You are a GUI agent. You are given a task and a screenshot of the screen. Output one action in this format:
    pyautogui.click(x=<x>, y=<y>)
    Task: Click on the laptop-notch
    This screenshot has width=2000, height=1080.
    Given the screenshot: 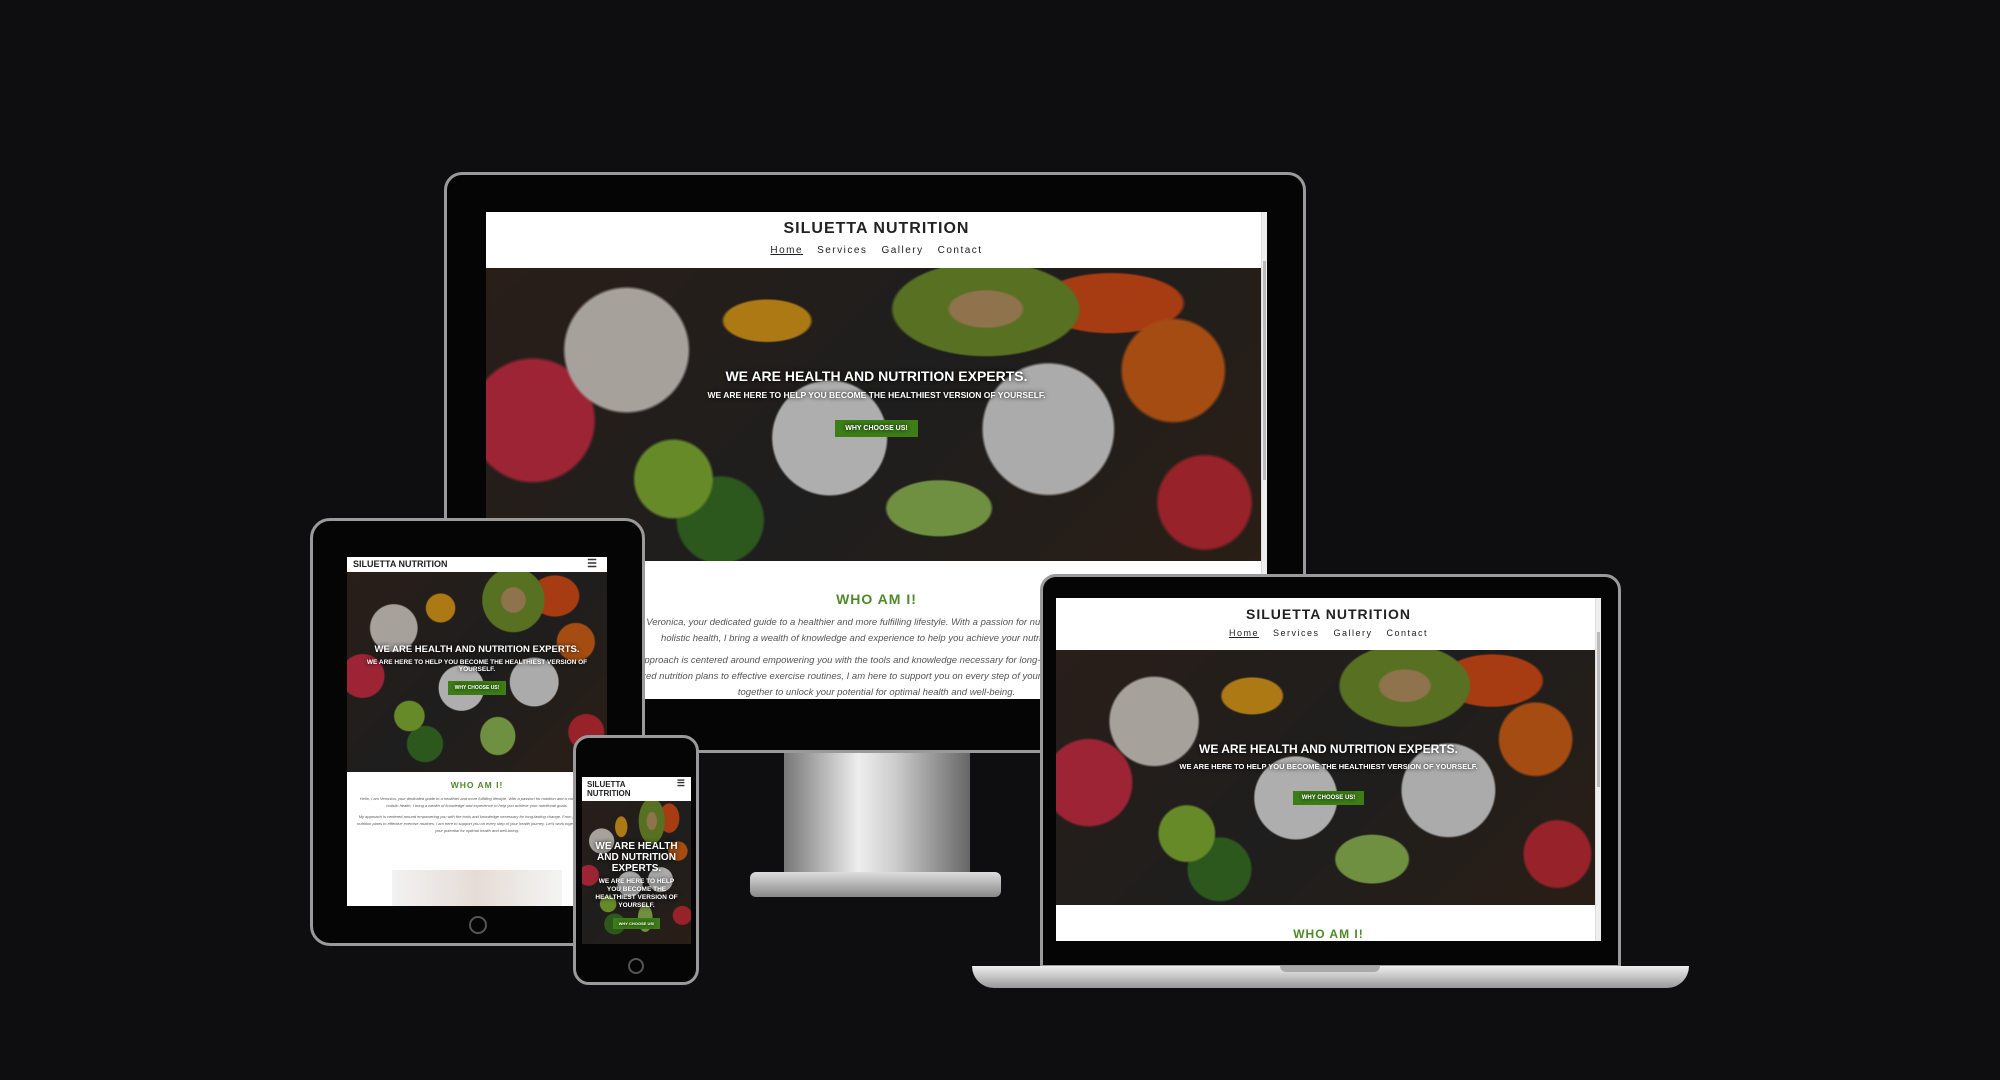 What is the action you would take?
    pyautogui.click(x=1330, y=969)
    